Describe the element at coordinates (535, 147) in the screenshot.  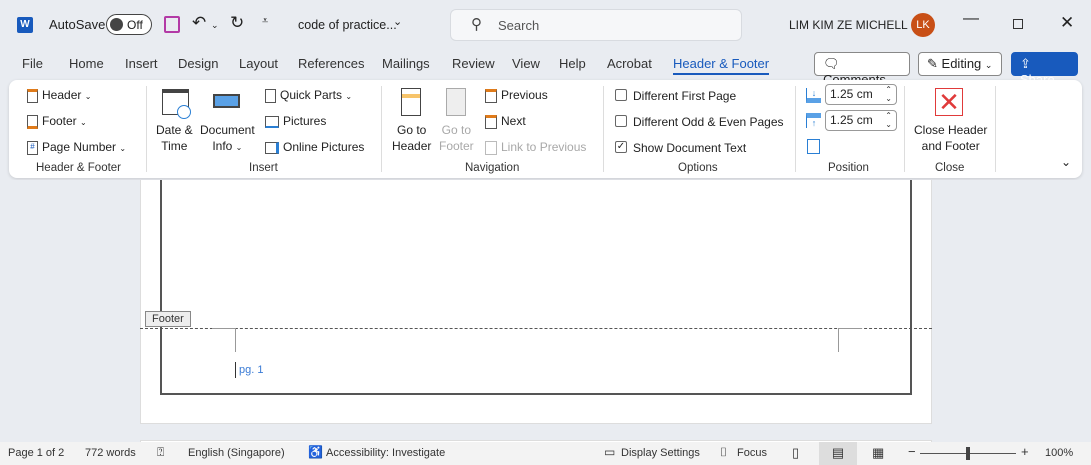
I see `link-to-previous-button: Link to Previous` at that location.